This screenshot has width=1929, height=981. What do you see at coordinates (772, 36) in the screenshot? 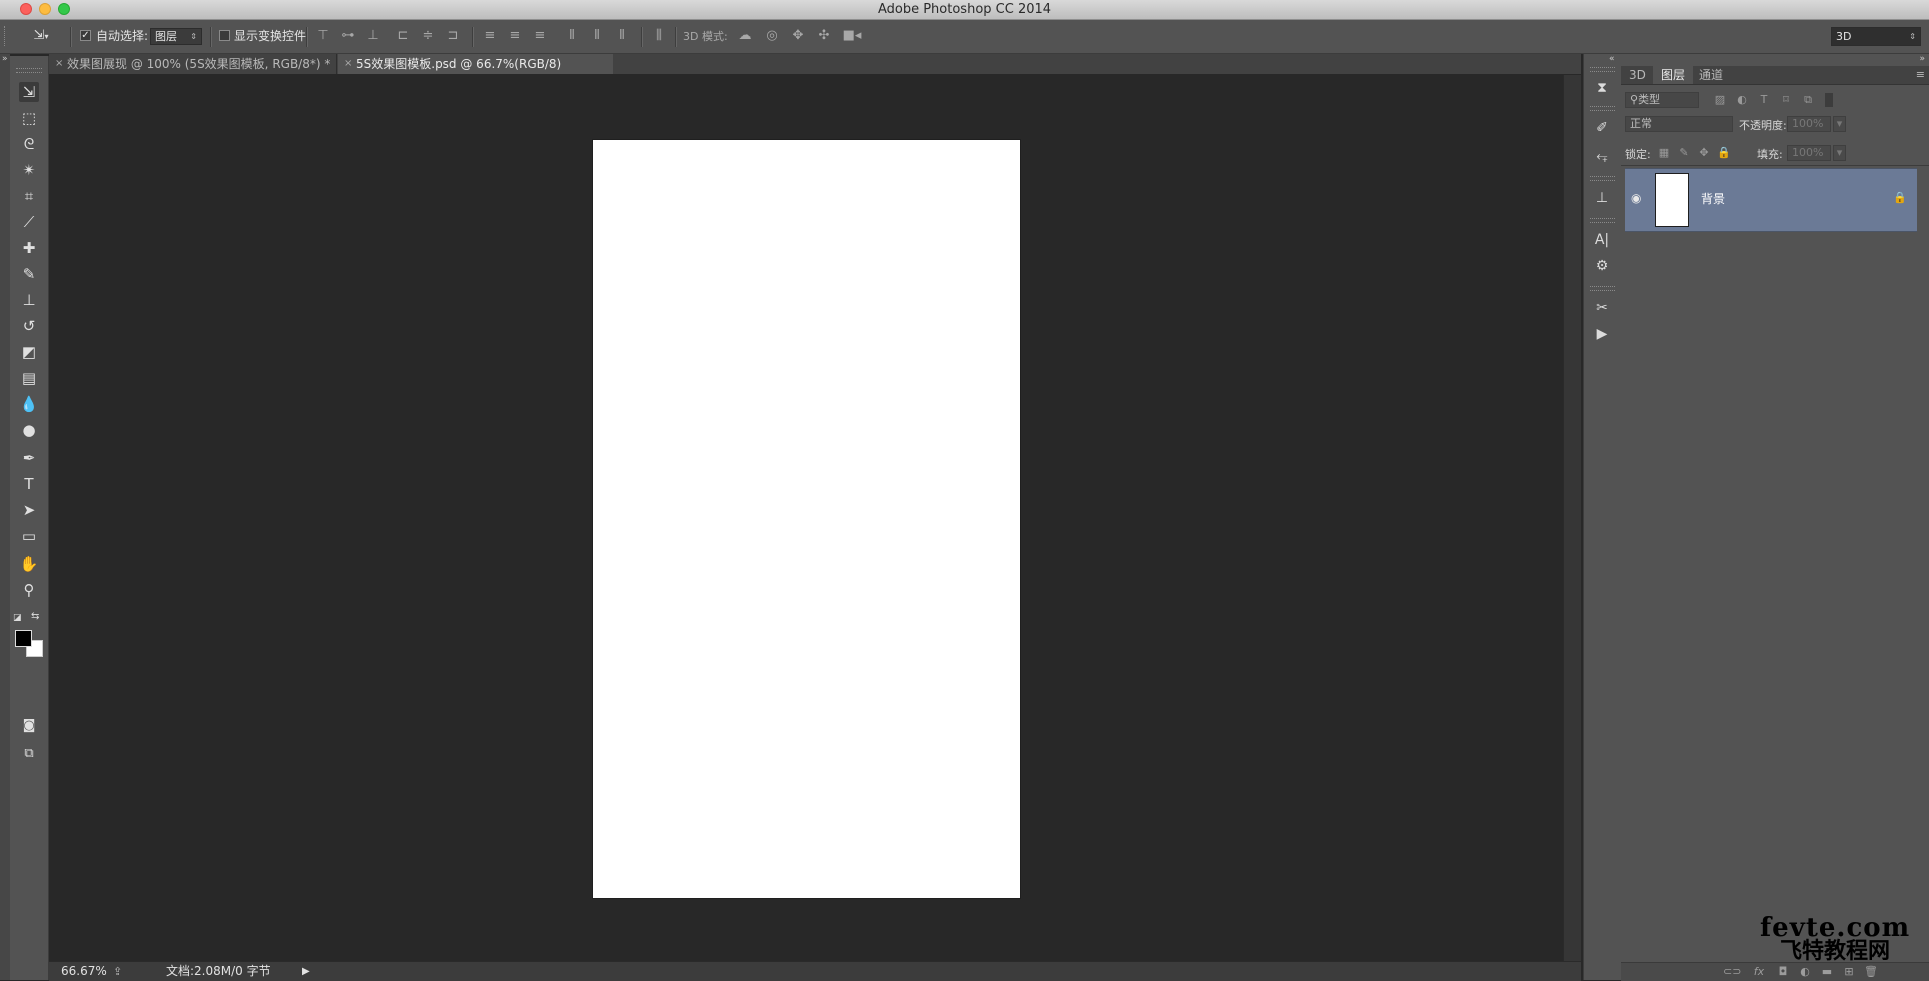
I see `roll-3d-icon: ◎` at bounding box center [772, 36].